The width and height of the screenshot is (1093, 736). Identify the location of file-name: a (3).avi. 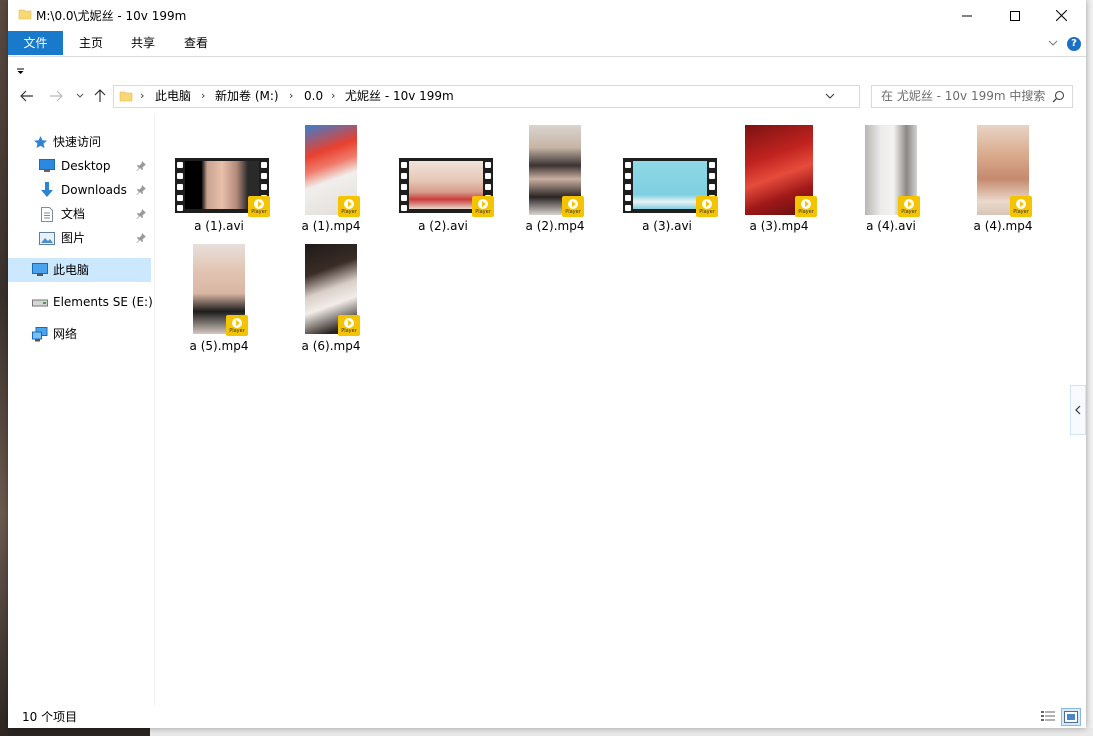
(667, 226).